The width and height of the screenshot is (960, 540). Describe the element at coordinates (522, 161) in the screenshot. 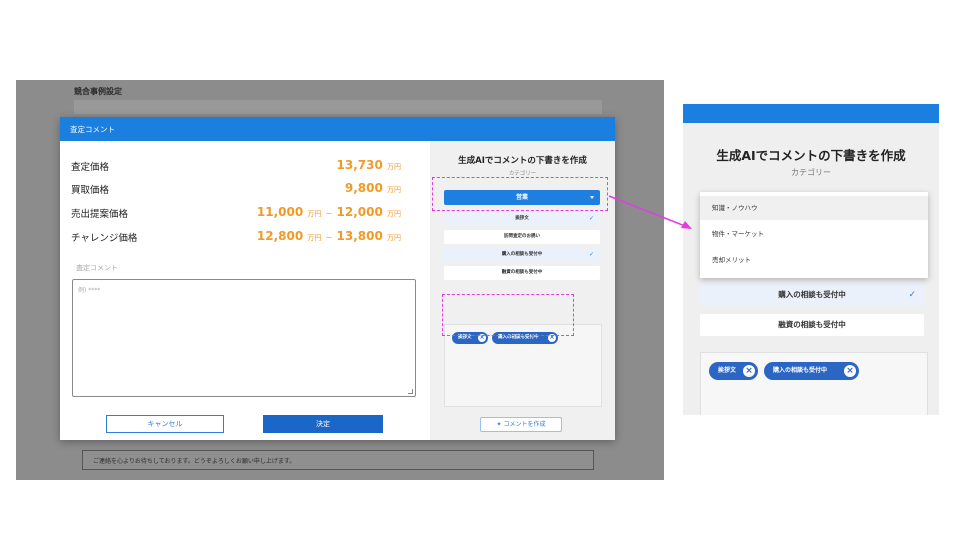

I see `ai-panel-title: 生成AIでコメントの下書きを作成` at that location.